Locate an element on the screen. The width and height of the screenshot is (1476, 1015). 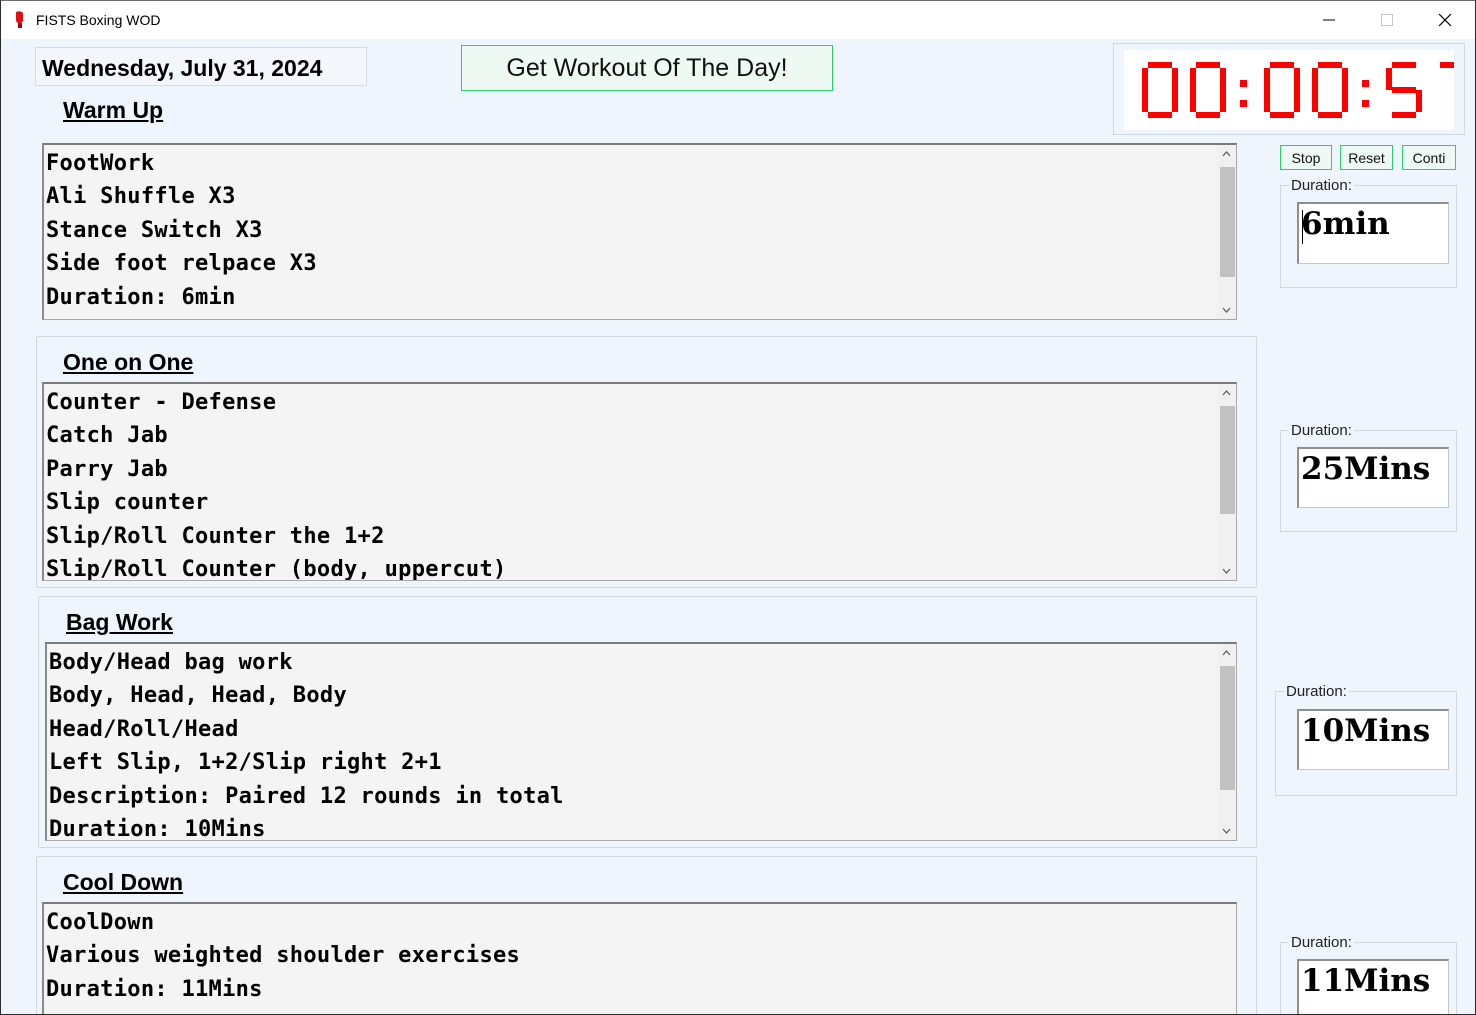
duration-value: 6min is located at coordinates (1345, 224).